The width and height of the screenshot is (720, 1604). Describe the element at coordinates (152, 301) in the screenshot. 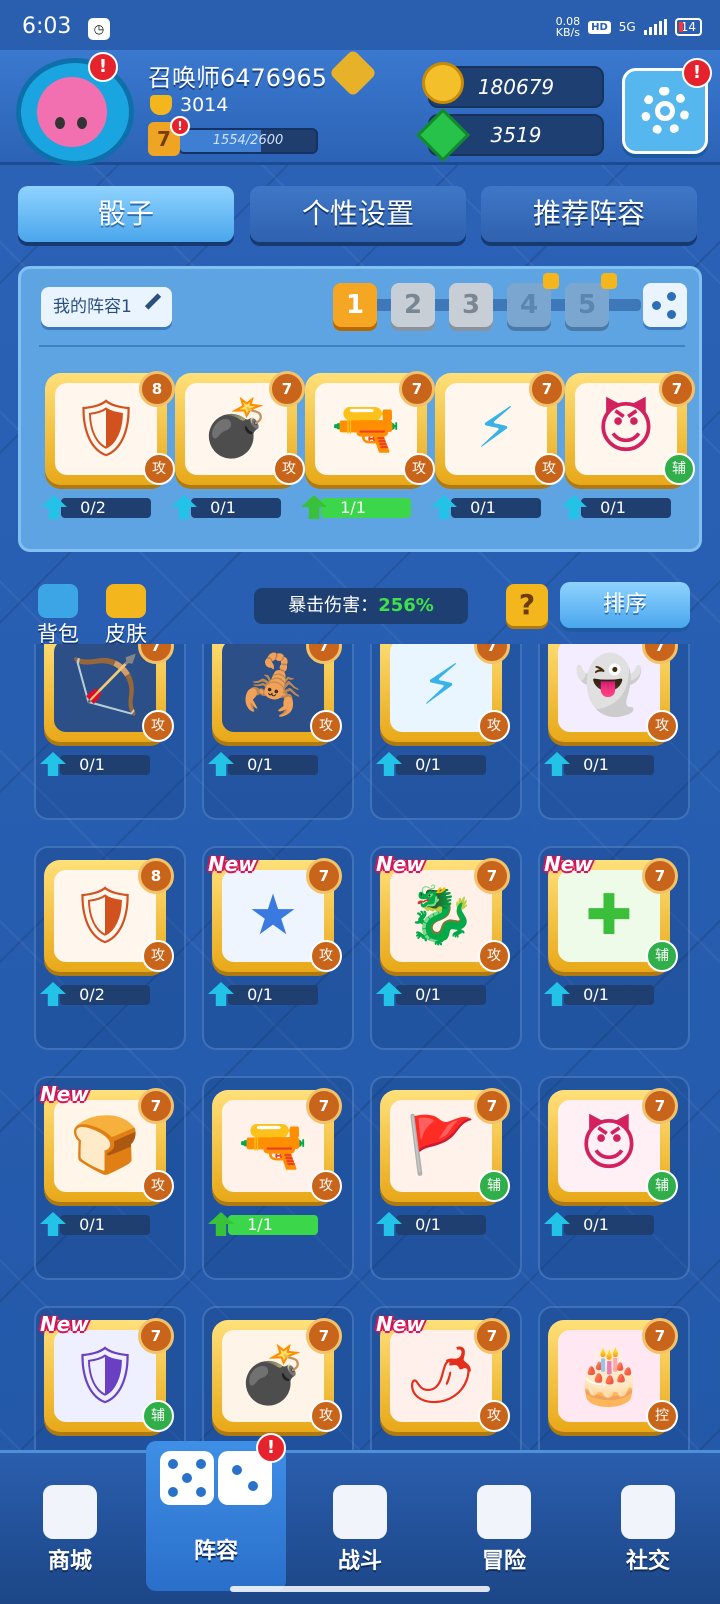

I see `edit-icon` at that location.